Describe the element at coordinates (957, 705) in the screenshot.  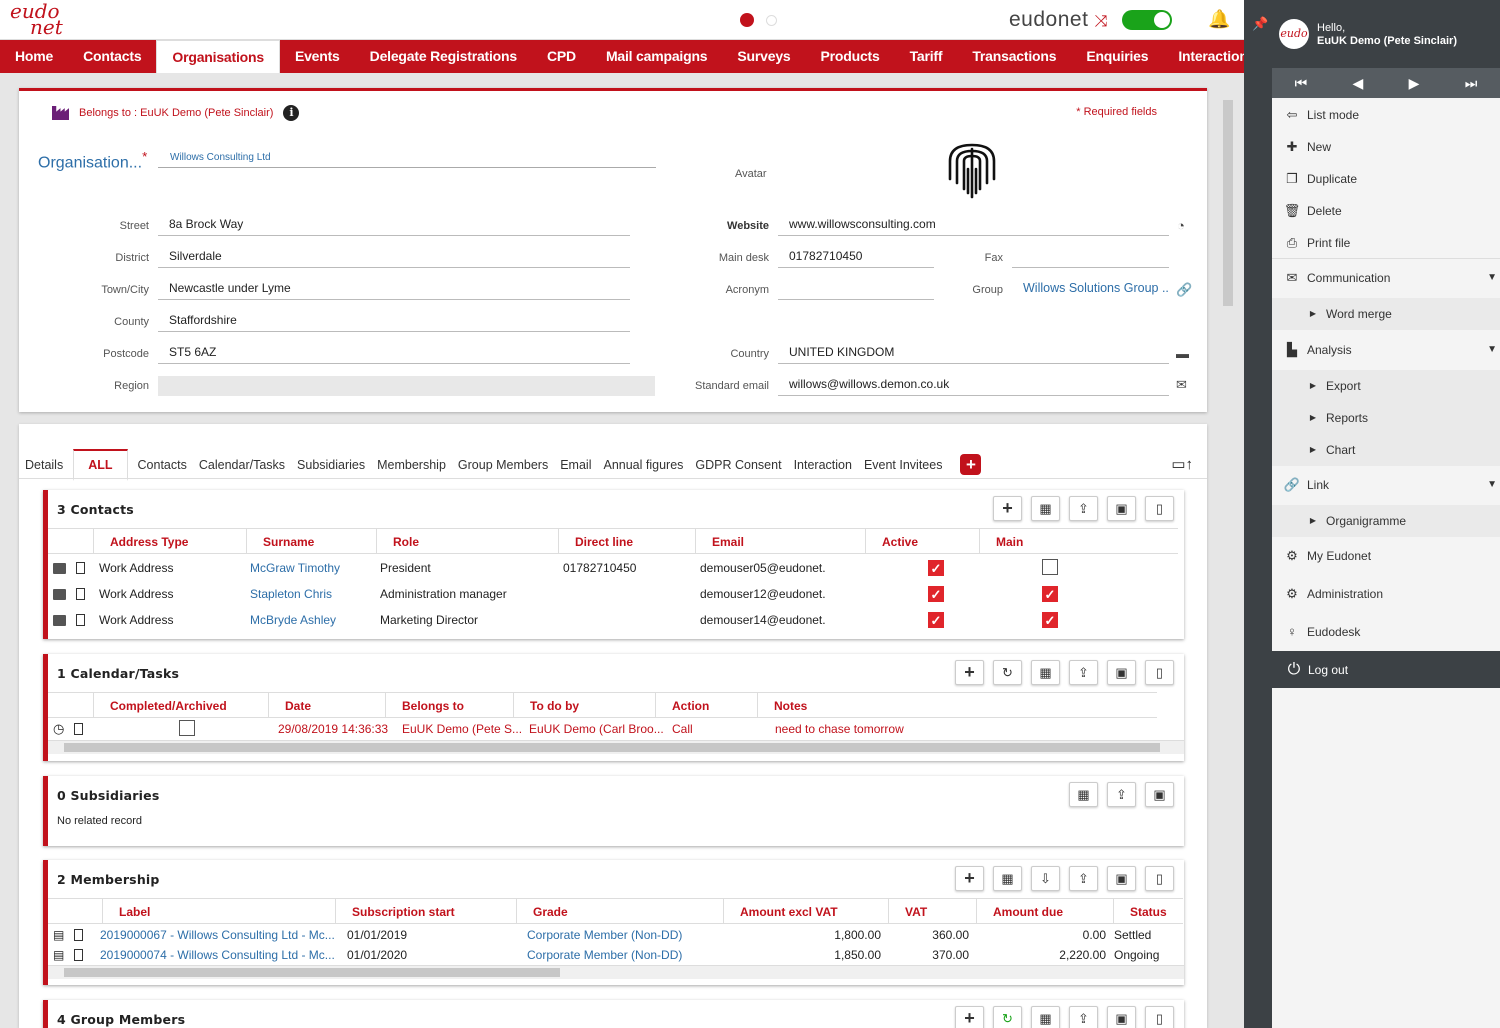
I see `column-header: Notes` at that location.